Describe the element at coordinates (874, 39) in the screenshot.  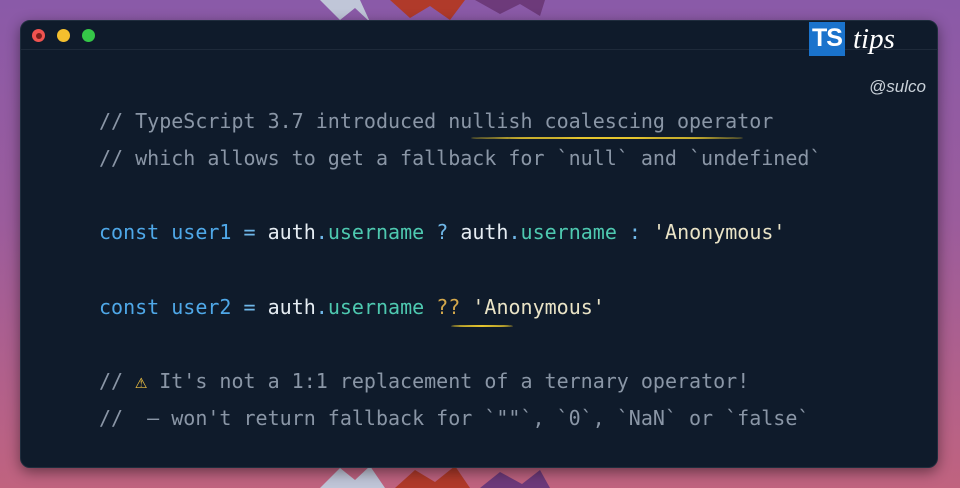
I see `tips-title: tips` at that location.